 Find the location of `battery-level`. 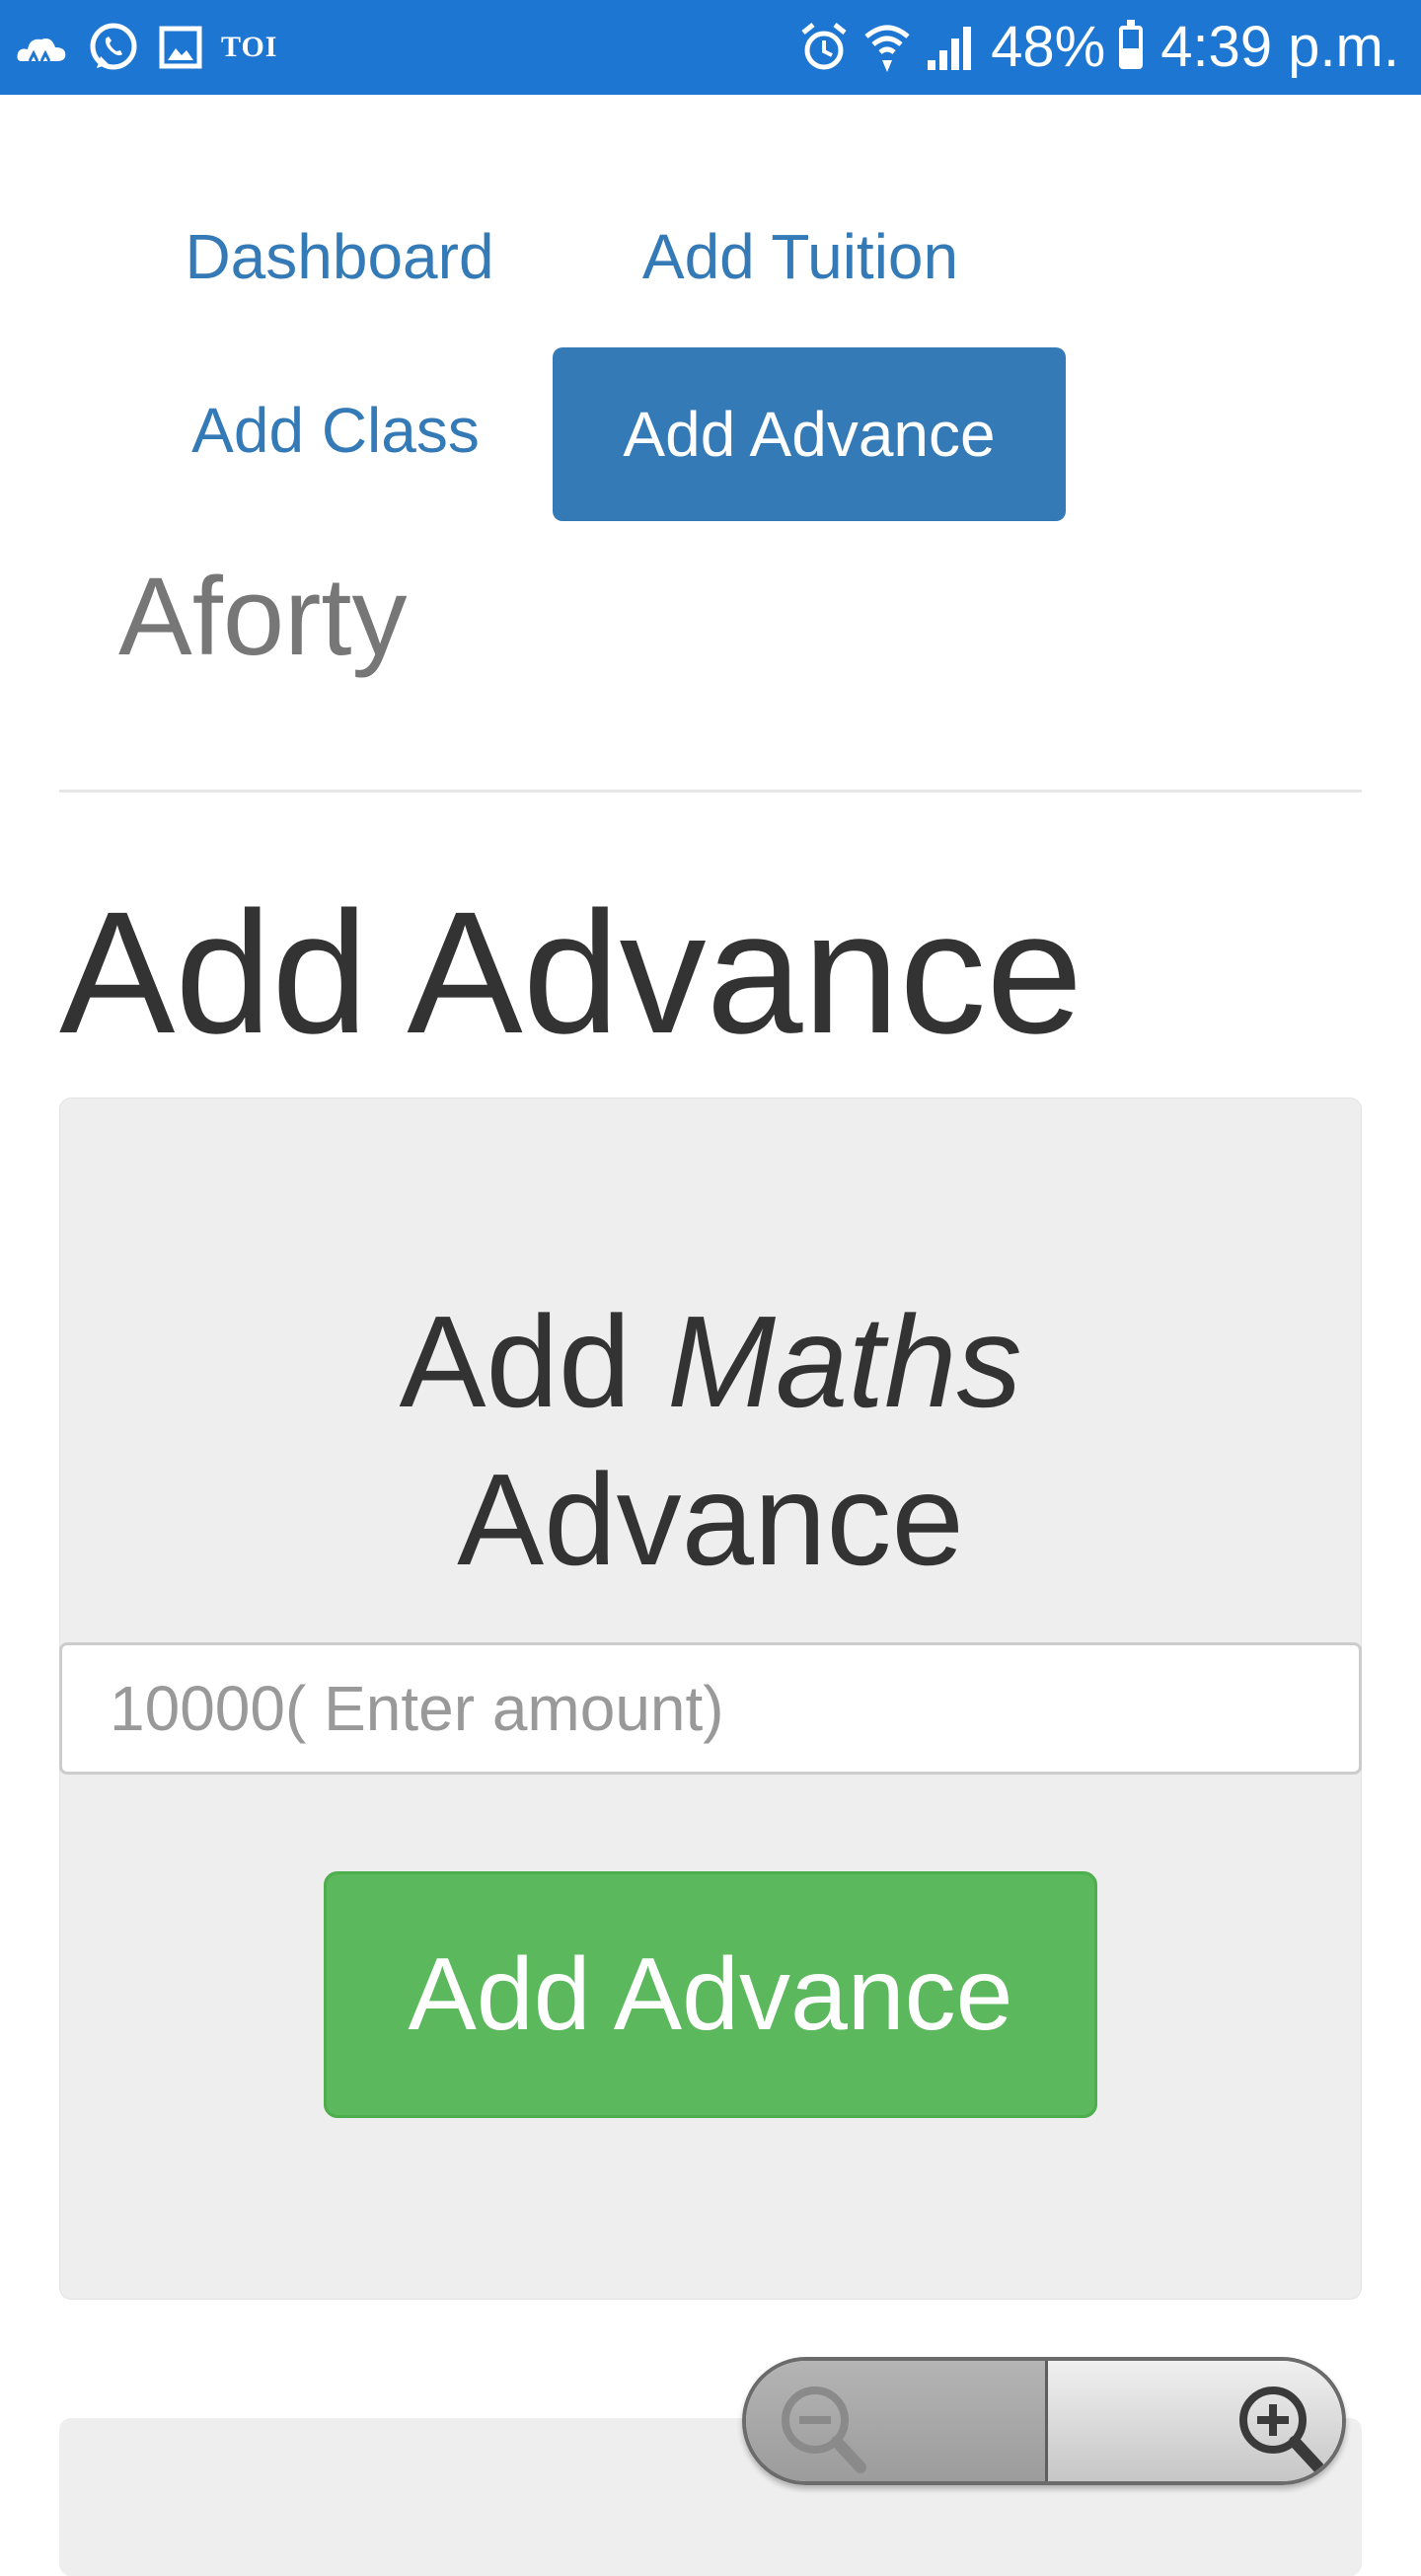

battery-level is located at coordinates (1131, 56).